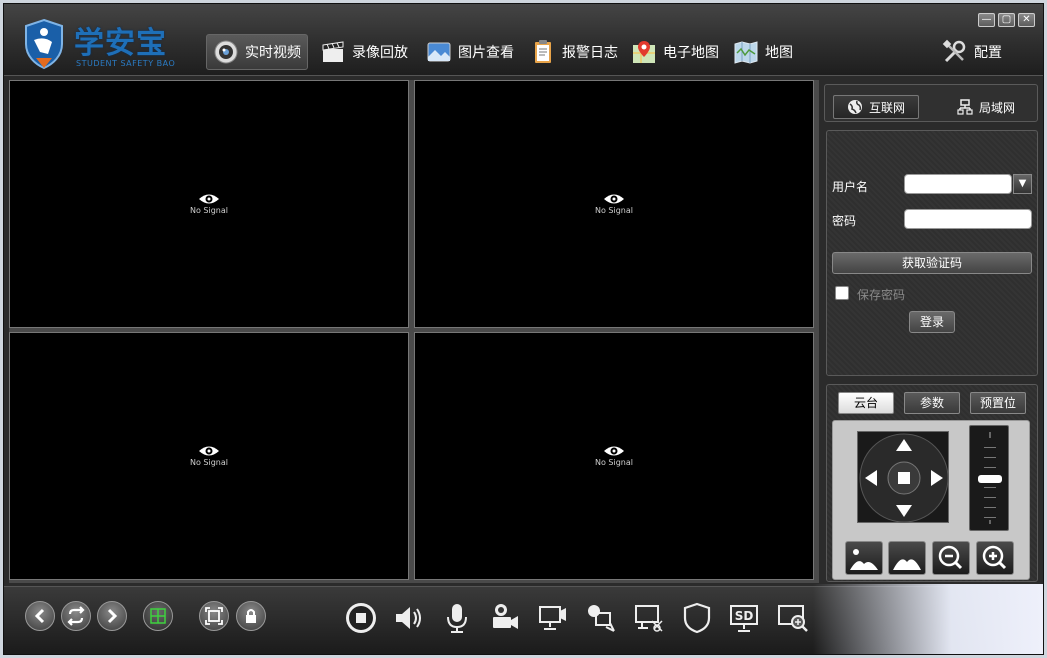 This screenshot has height=658, width=1047. What do you see at coordinates (361, 618) in the screenshot?
I see `stop-icon` at bounding box center [361, 618].